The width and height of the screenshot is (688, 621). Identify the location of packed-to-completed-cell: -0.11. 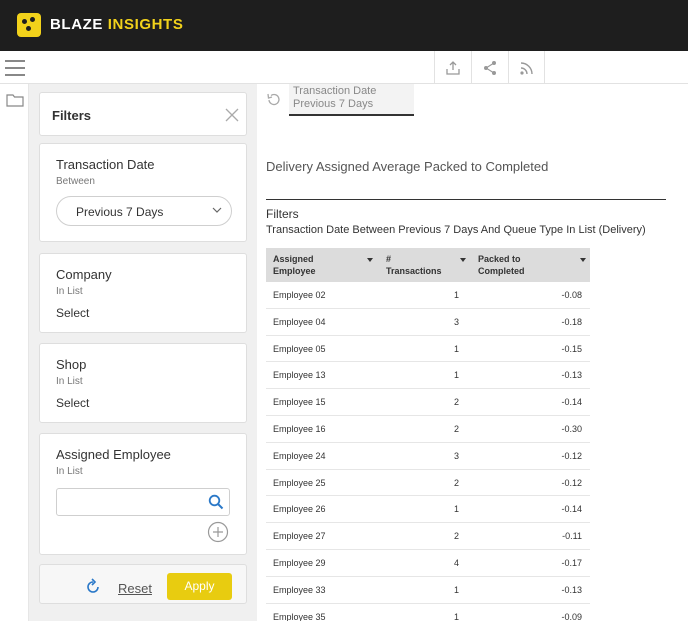
(572, 536).